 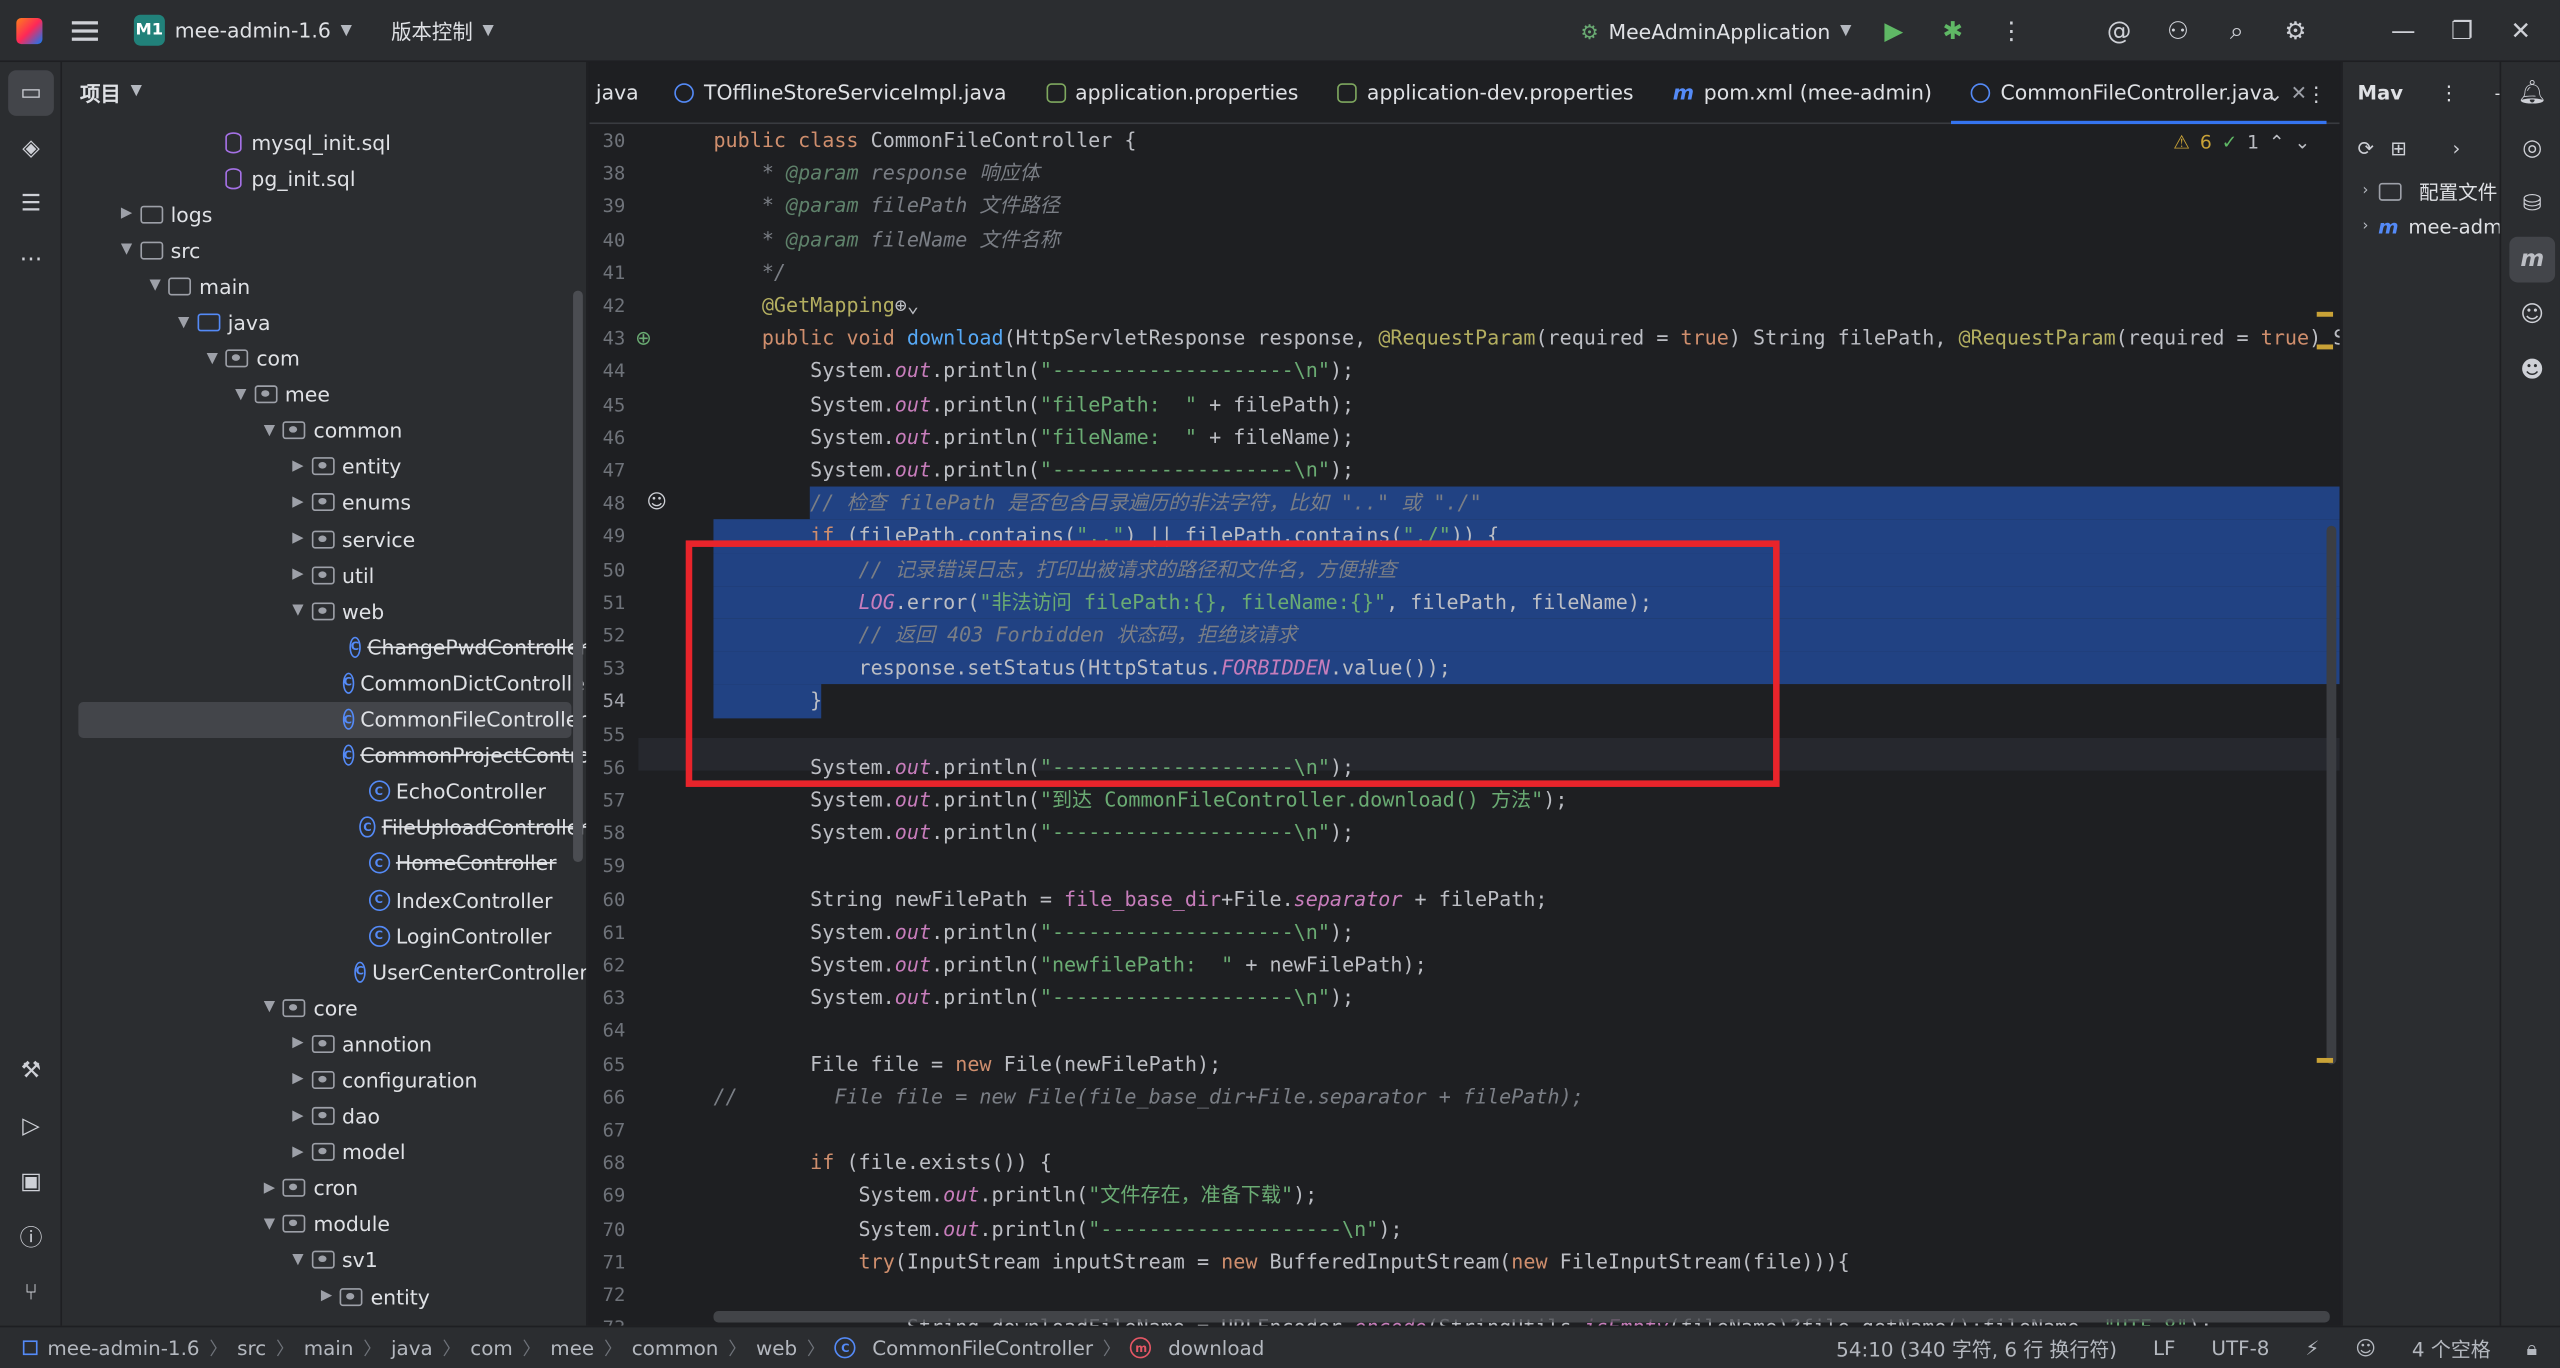 I want to click on minimize-icon: —, so click(x=2403, y=31).